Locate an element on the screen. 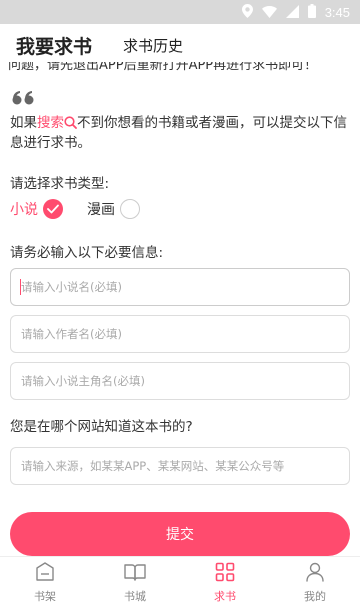 The image size is (360, 602). status-time: 3:45 is located at coordinates (337, 12).